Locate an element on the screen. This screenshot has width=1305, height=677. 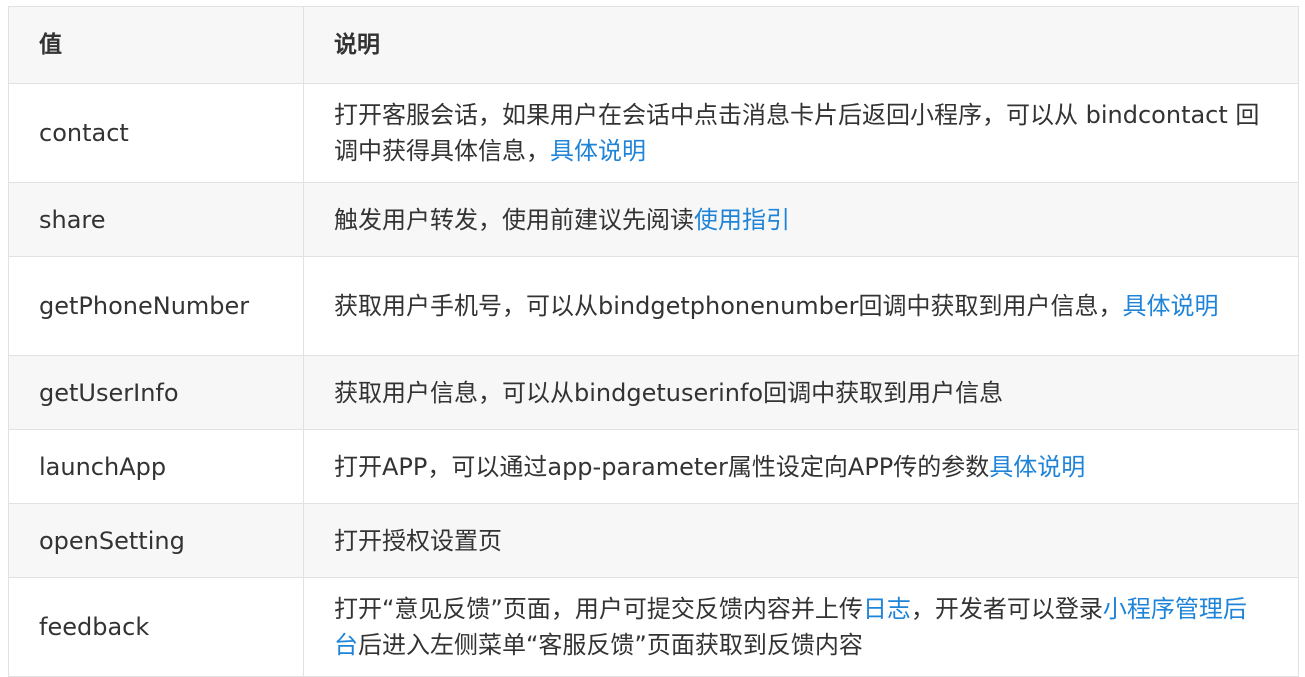
column-header-value: 值 is located at coordinates (156, 45).